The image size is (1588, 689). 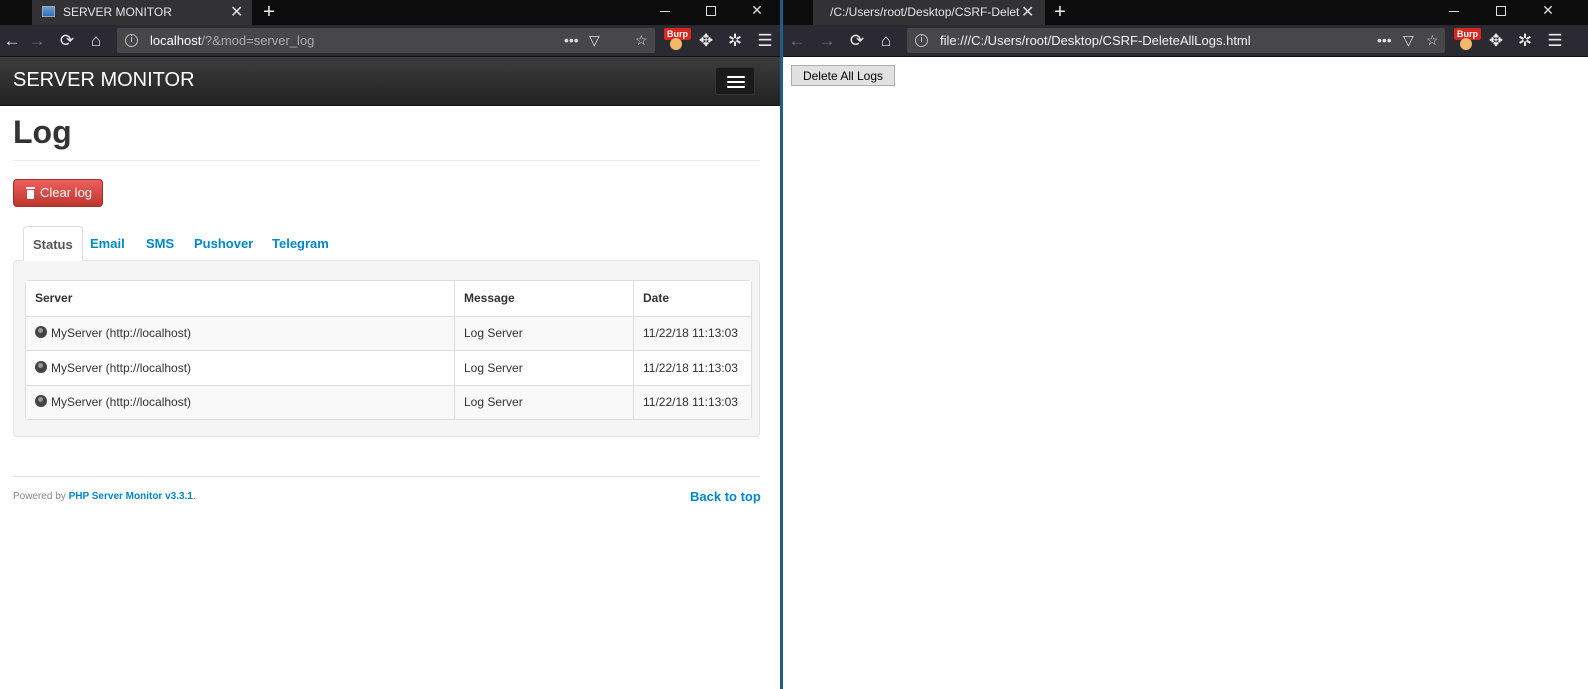 I want to click on tab-title: /C:/Users/root/Desktop/CSRF-Delet, so click(x=925, y=12).